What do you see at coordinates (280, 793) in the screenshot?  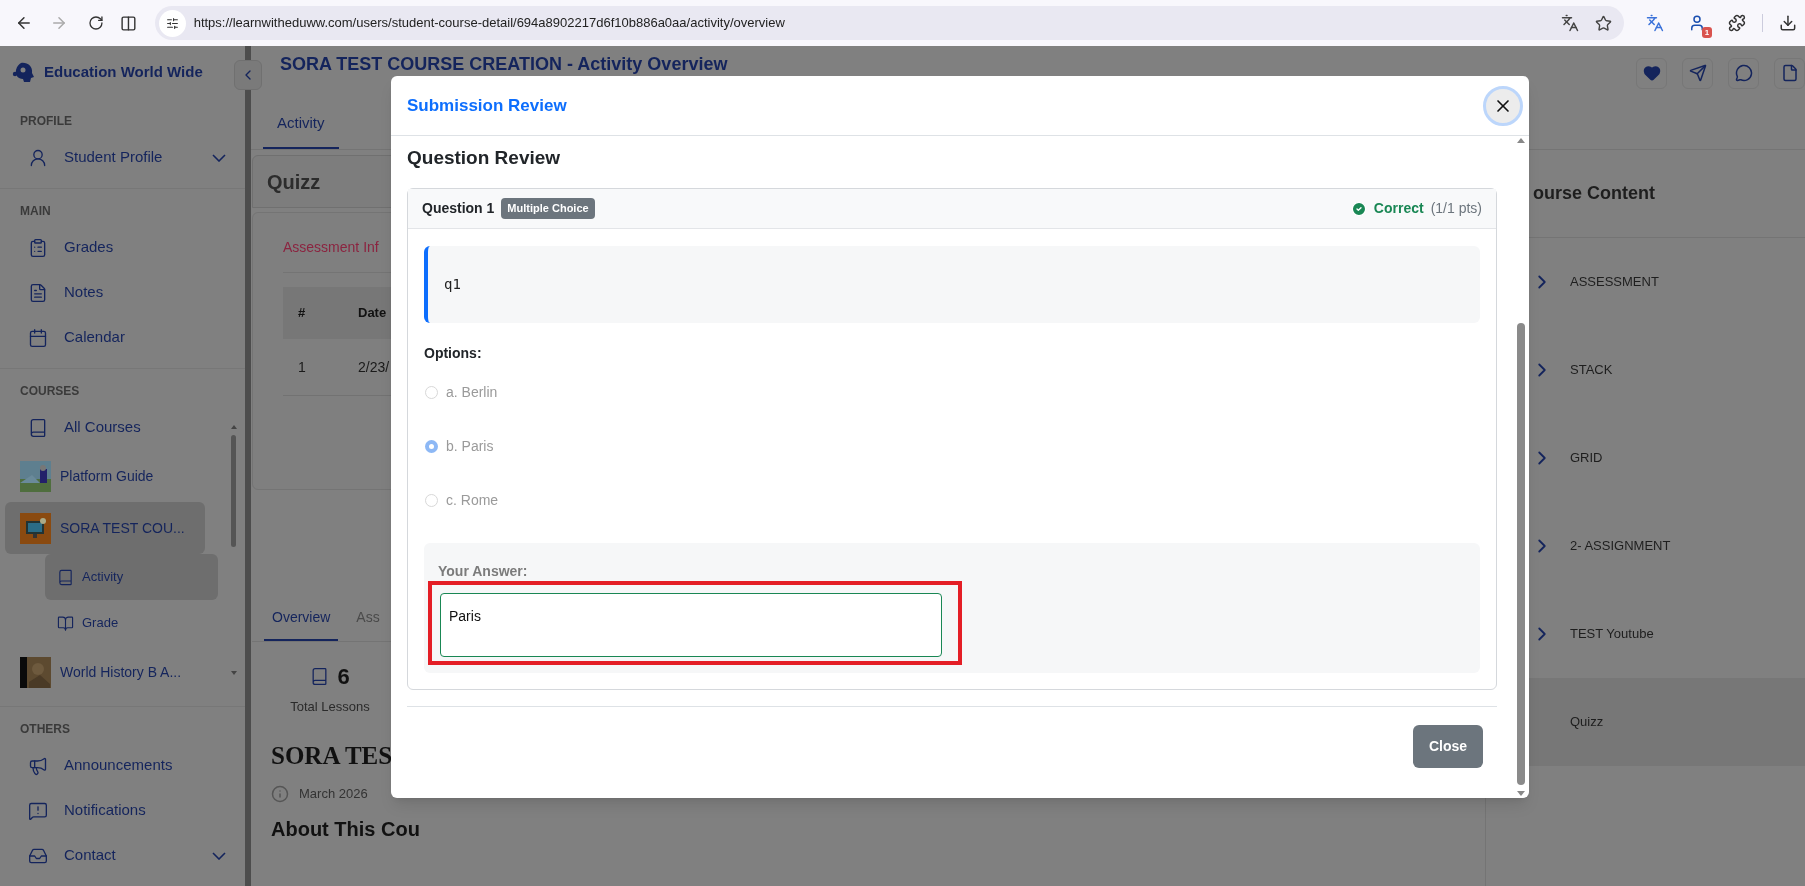 I see `info-icon` at bounding box center [280, 793].